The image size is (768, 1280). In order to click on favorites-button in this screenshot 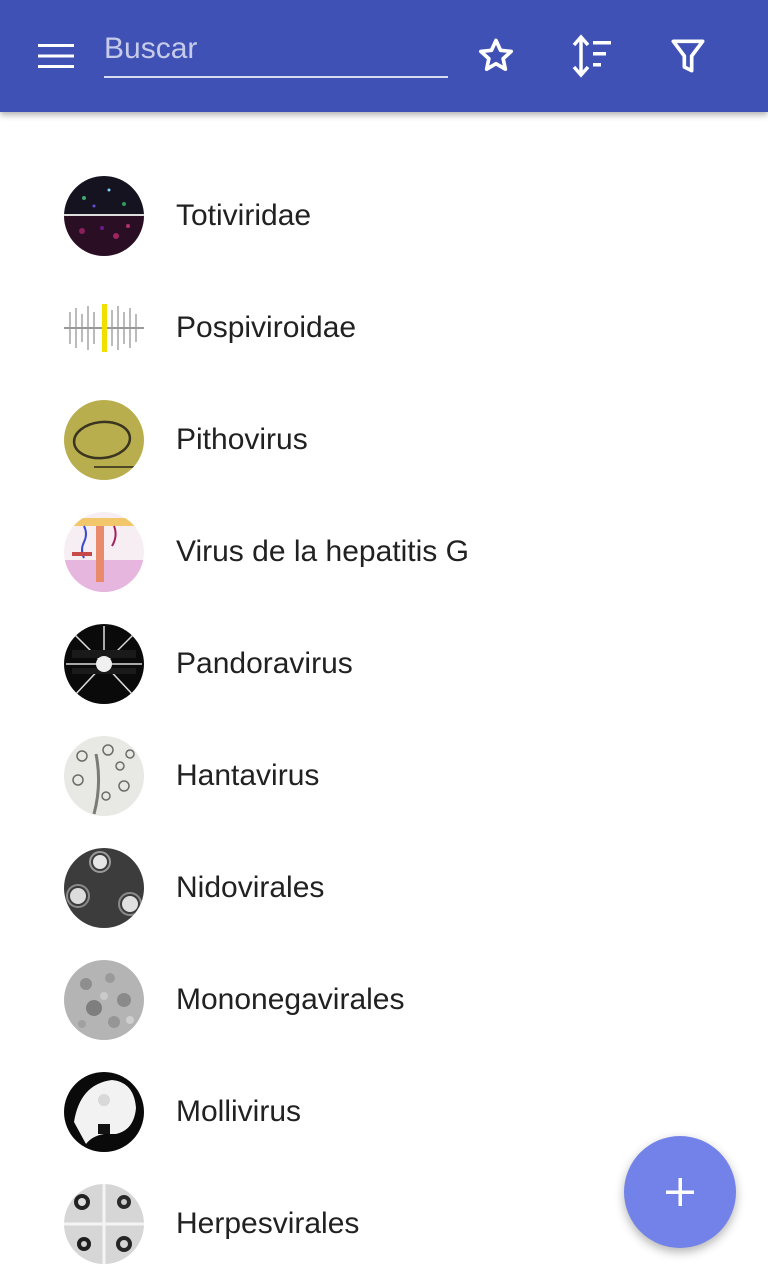, I will do `click(496, 56)`.